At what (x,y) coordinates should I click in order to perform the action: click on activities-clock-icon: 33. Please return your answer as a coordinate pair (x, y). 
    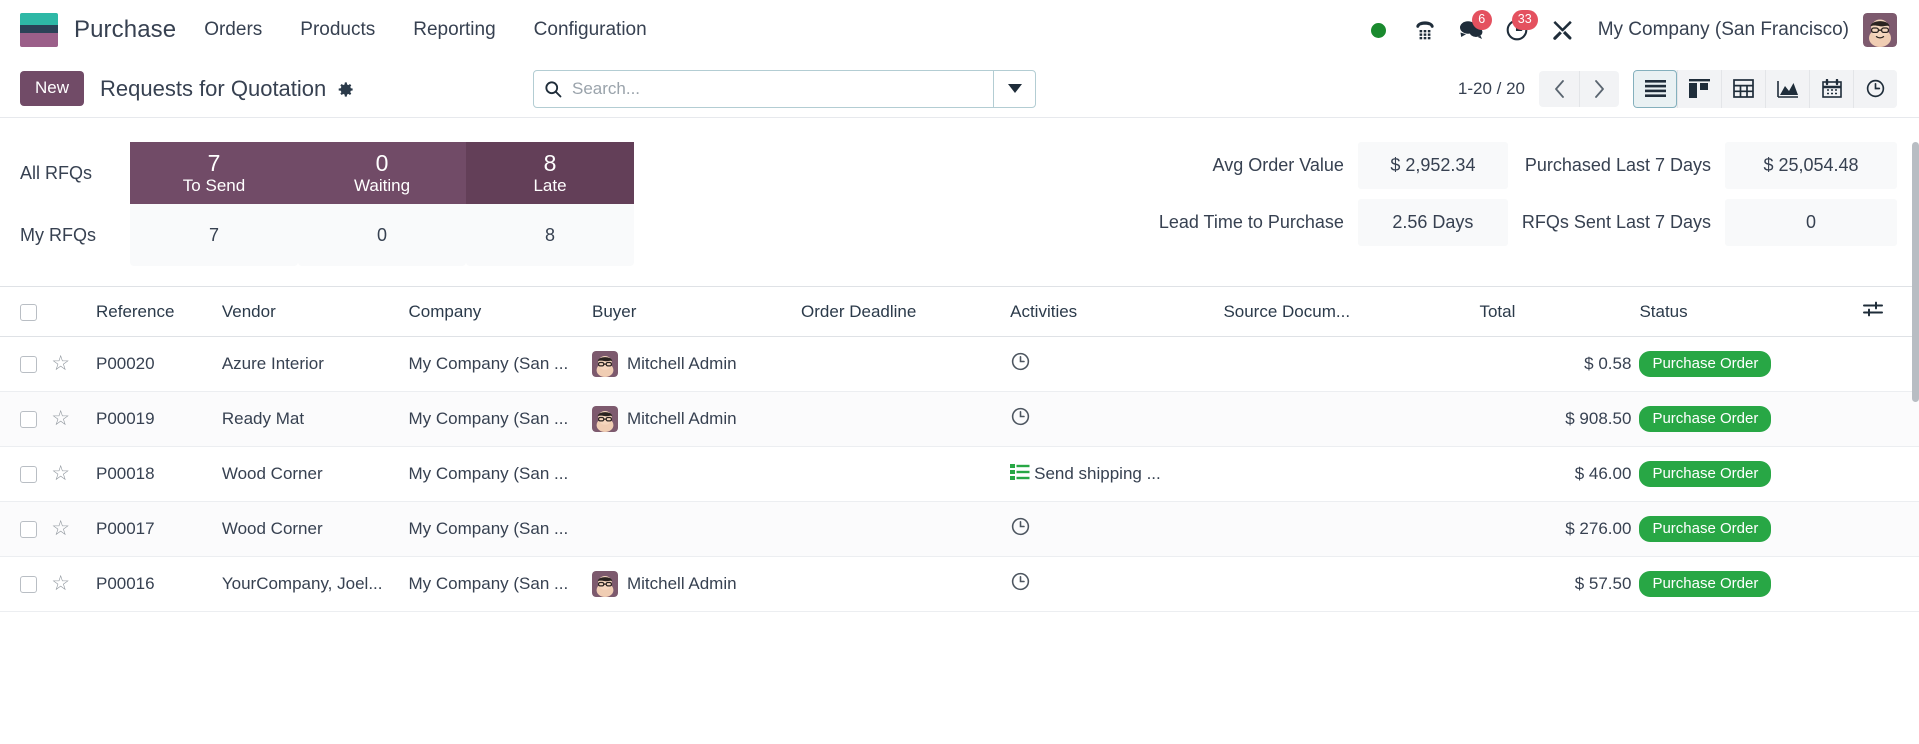
    Looking at the image, I should click on (1517, 30).